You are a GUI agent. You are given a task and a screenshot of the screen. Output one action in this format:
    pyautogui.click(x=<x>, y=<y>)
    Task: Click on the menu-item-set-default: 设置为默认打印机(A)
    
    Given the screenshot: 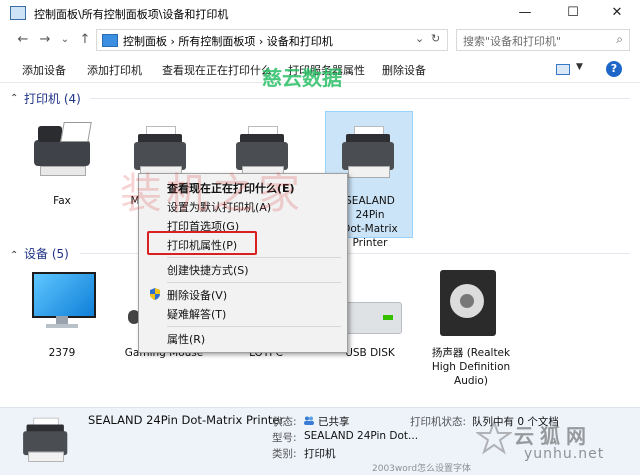 What is the action you would take?
    pyautogui.click(x=219, y=207)
    